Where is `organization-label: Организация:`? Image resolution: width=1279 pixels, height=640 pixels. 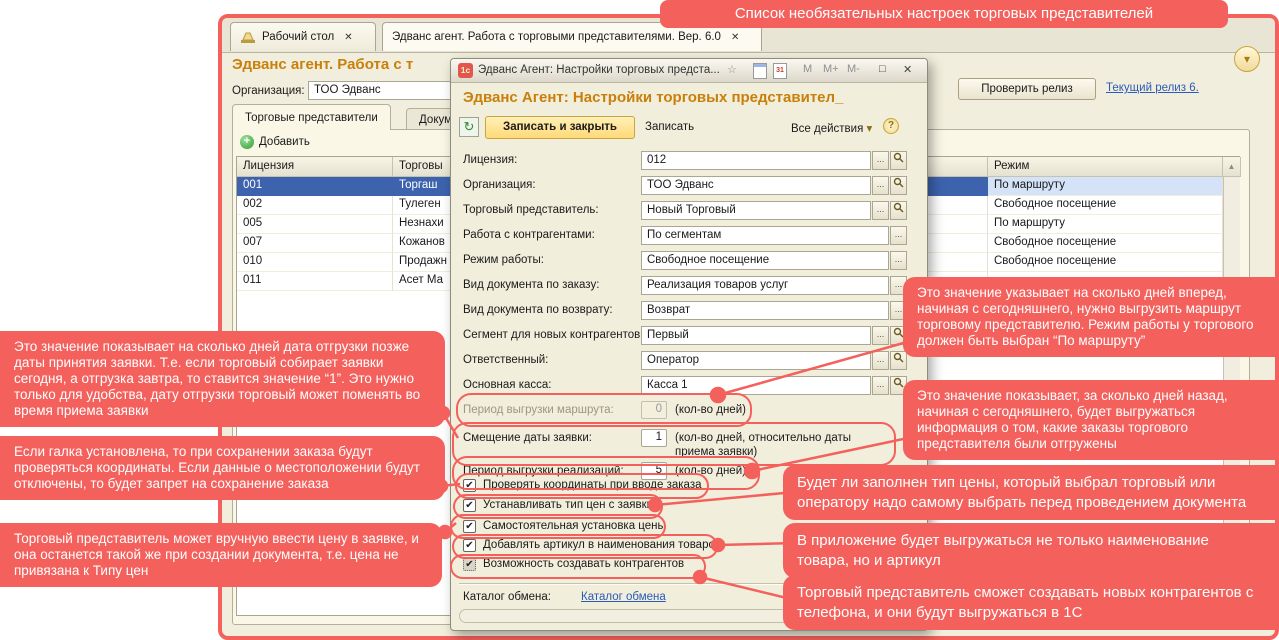 organization-label: Организация: is located at coordinates (268, 91).